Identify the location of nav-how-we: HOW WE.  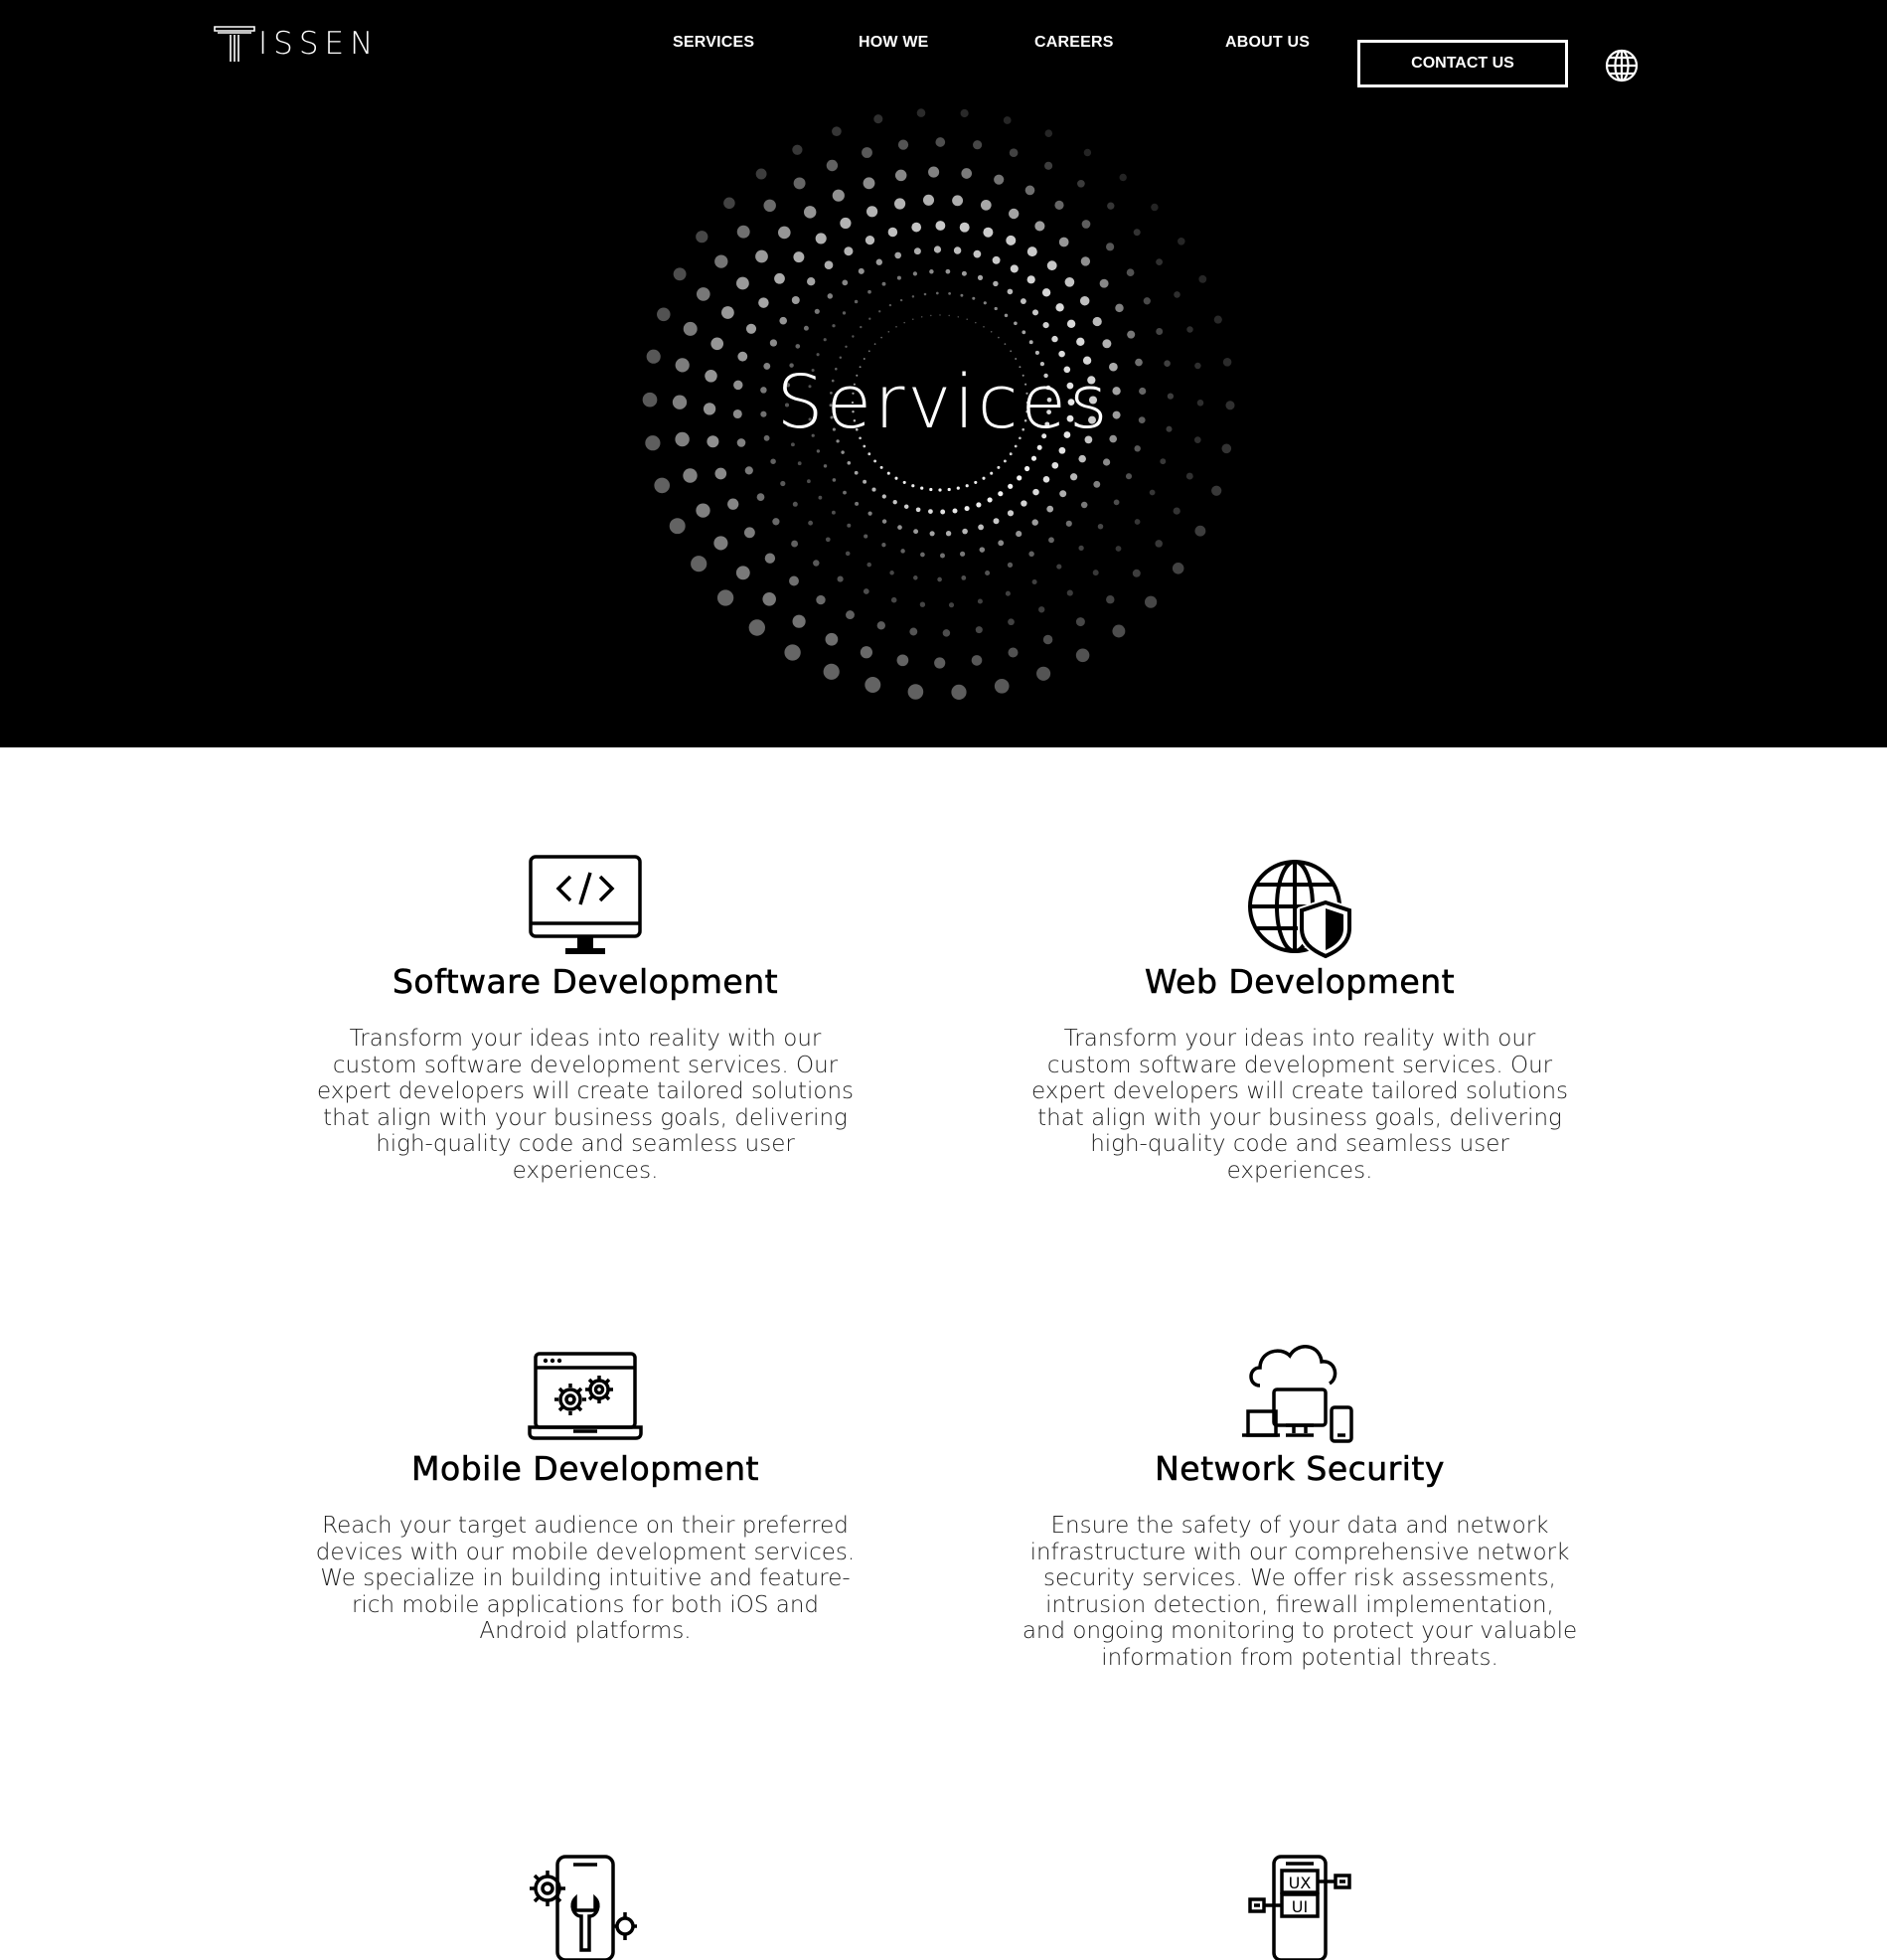
(894, 43).